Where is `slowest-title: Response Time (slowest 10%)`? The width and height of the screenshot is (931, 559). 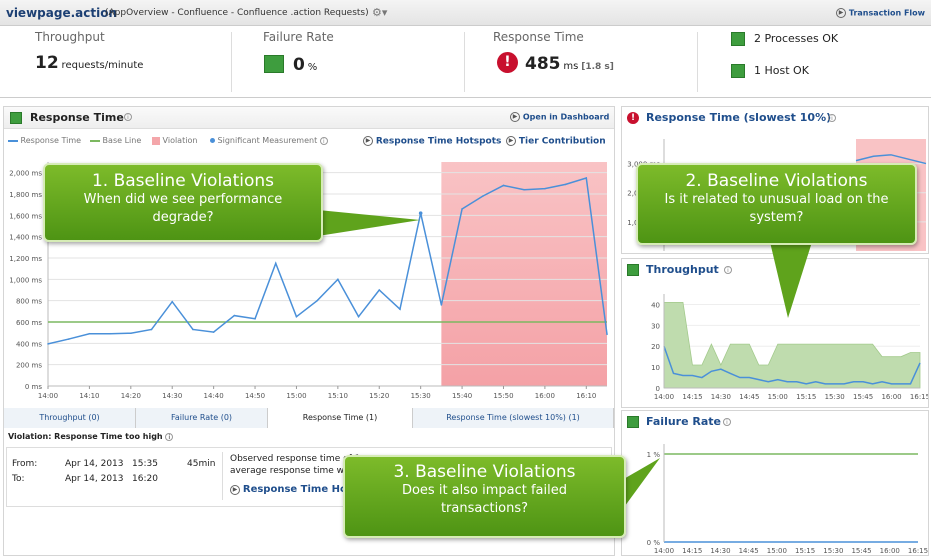
slowest-title: Response Time (slowest 10%) is located at coordinates (739, 117).